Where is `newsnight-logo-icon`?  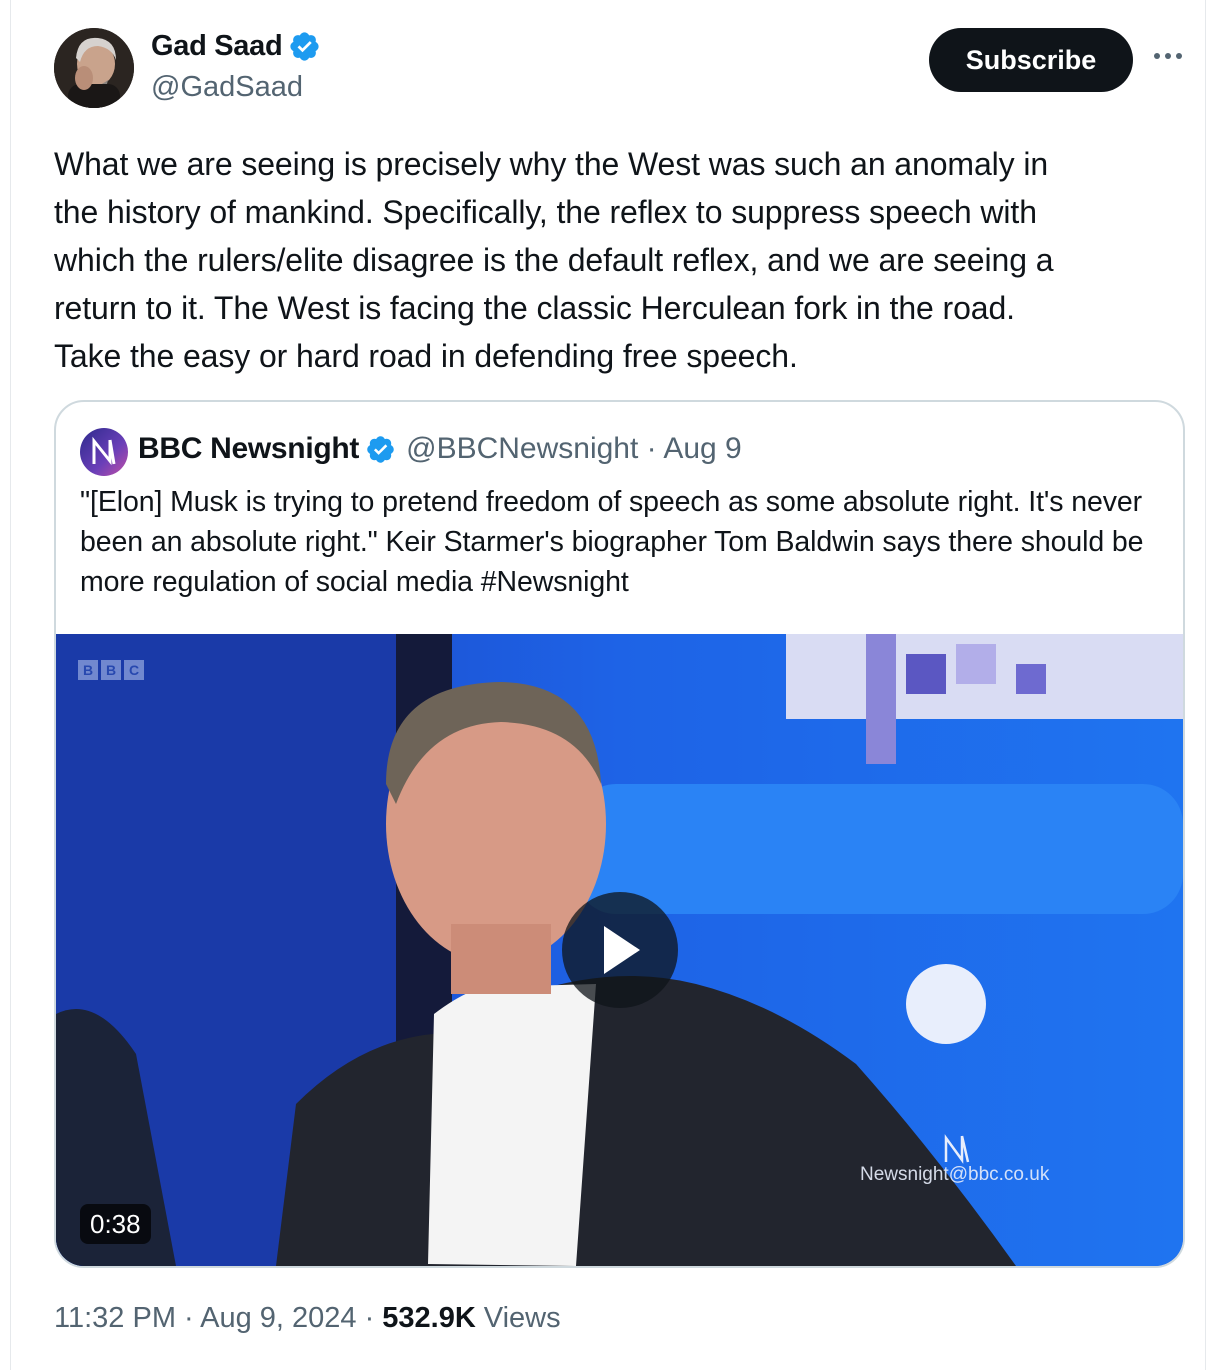 newsnight-logo-icon is located at coordinates (104, 451).